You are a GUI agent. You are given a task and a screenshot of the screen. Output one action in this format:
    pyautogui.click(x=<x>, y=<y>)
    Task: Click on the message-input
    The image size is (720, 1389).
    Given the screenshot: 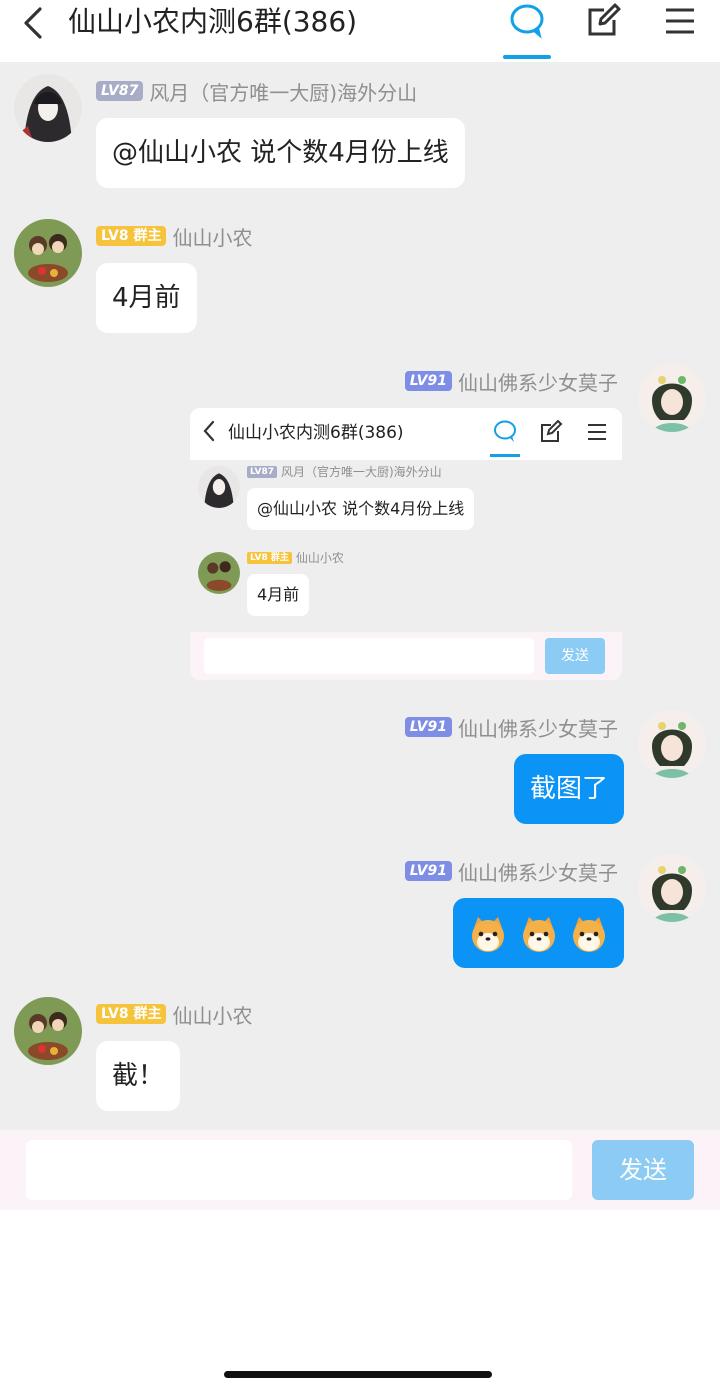 What is the action you would take?
    pyautogui.click(x=299, y=1170)
    